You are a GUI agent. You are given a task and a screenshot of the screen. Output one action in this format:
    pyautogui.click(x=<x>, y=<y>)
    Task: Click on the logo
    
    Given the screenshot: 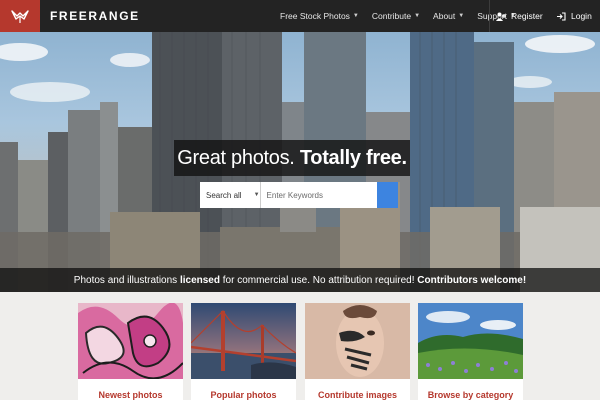 What is the action you would take?
    pyautogui.click(x=20, y=16)
    